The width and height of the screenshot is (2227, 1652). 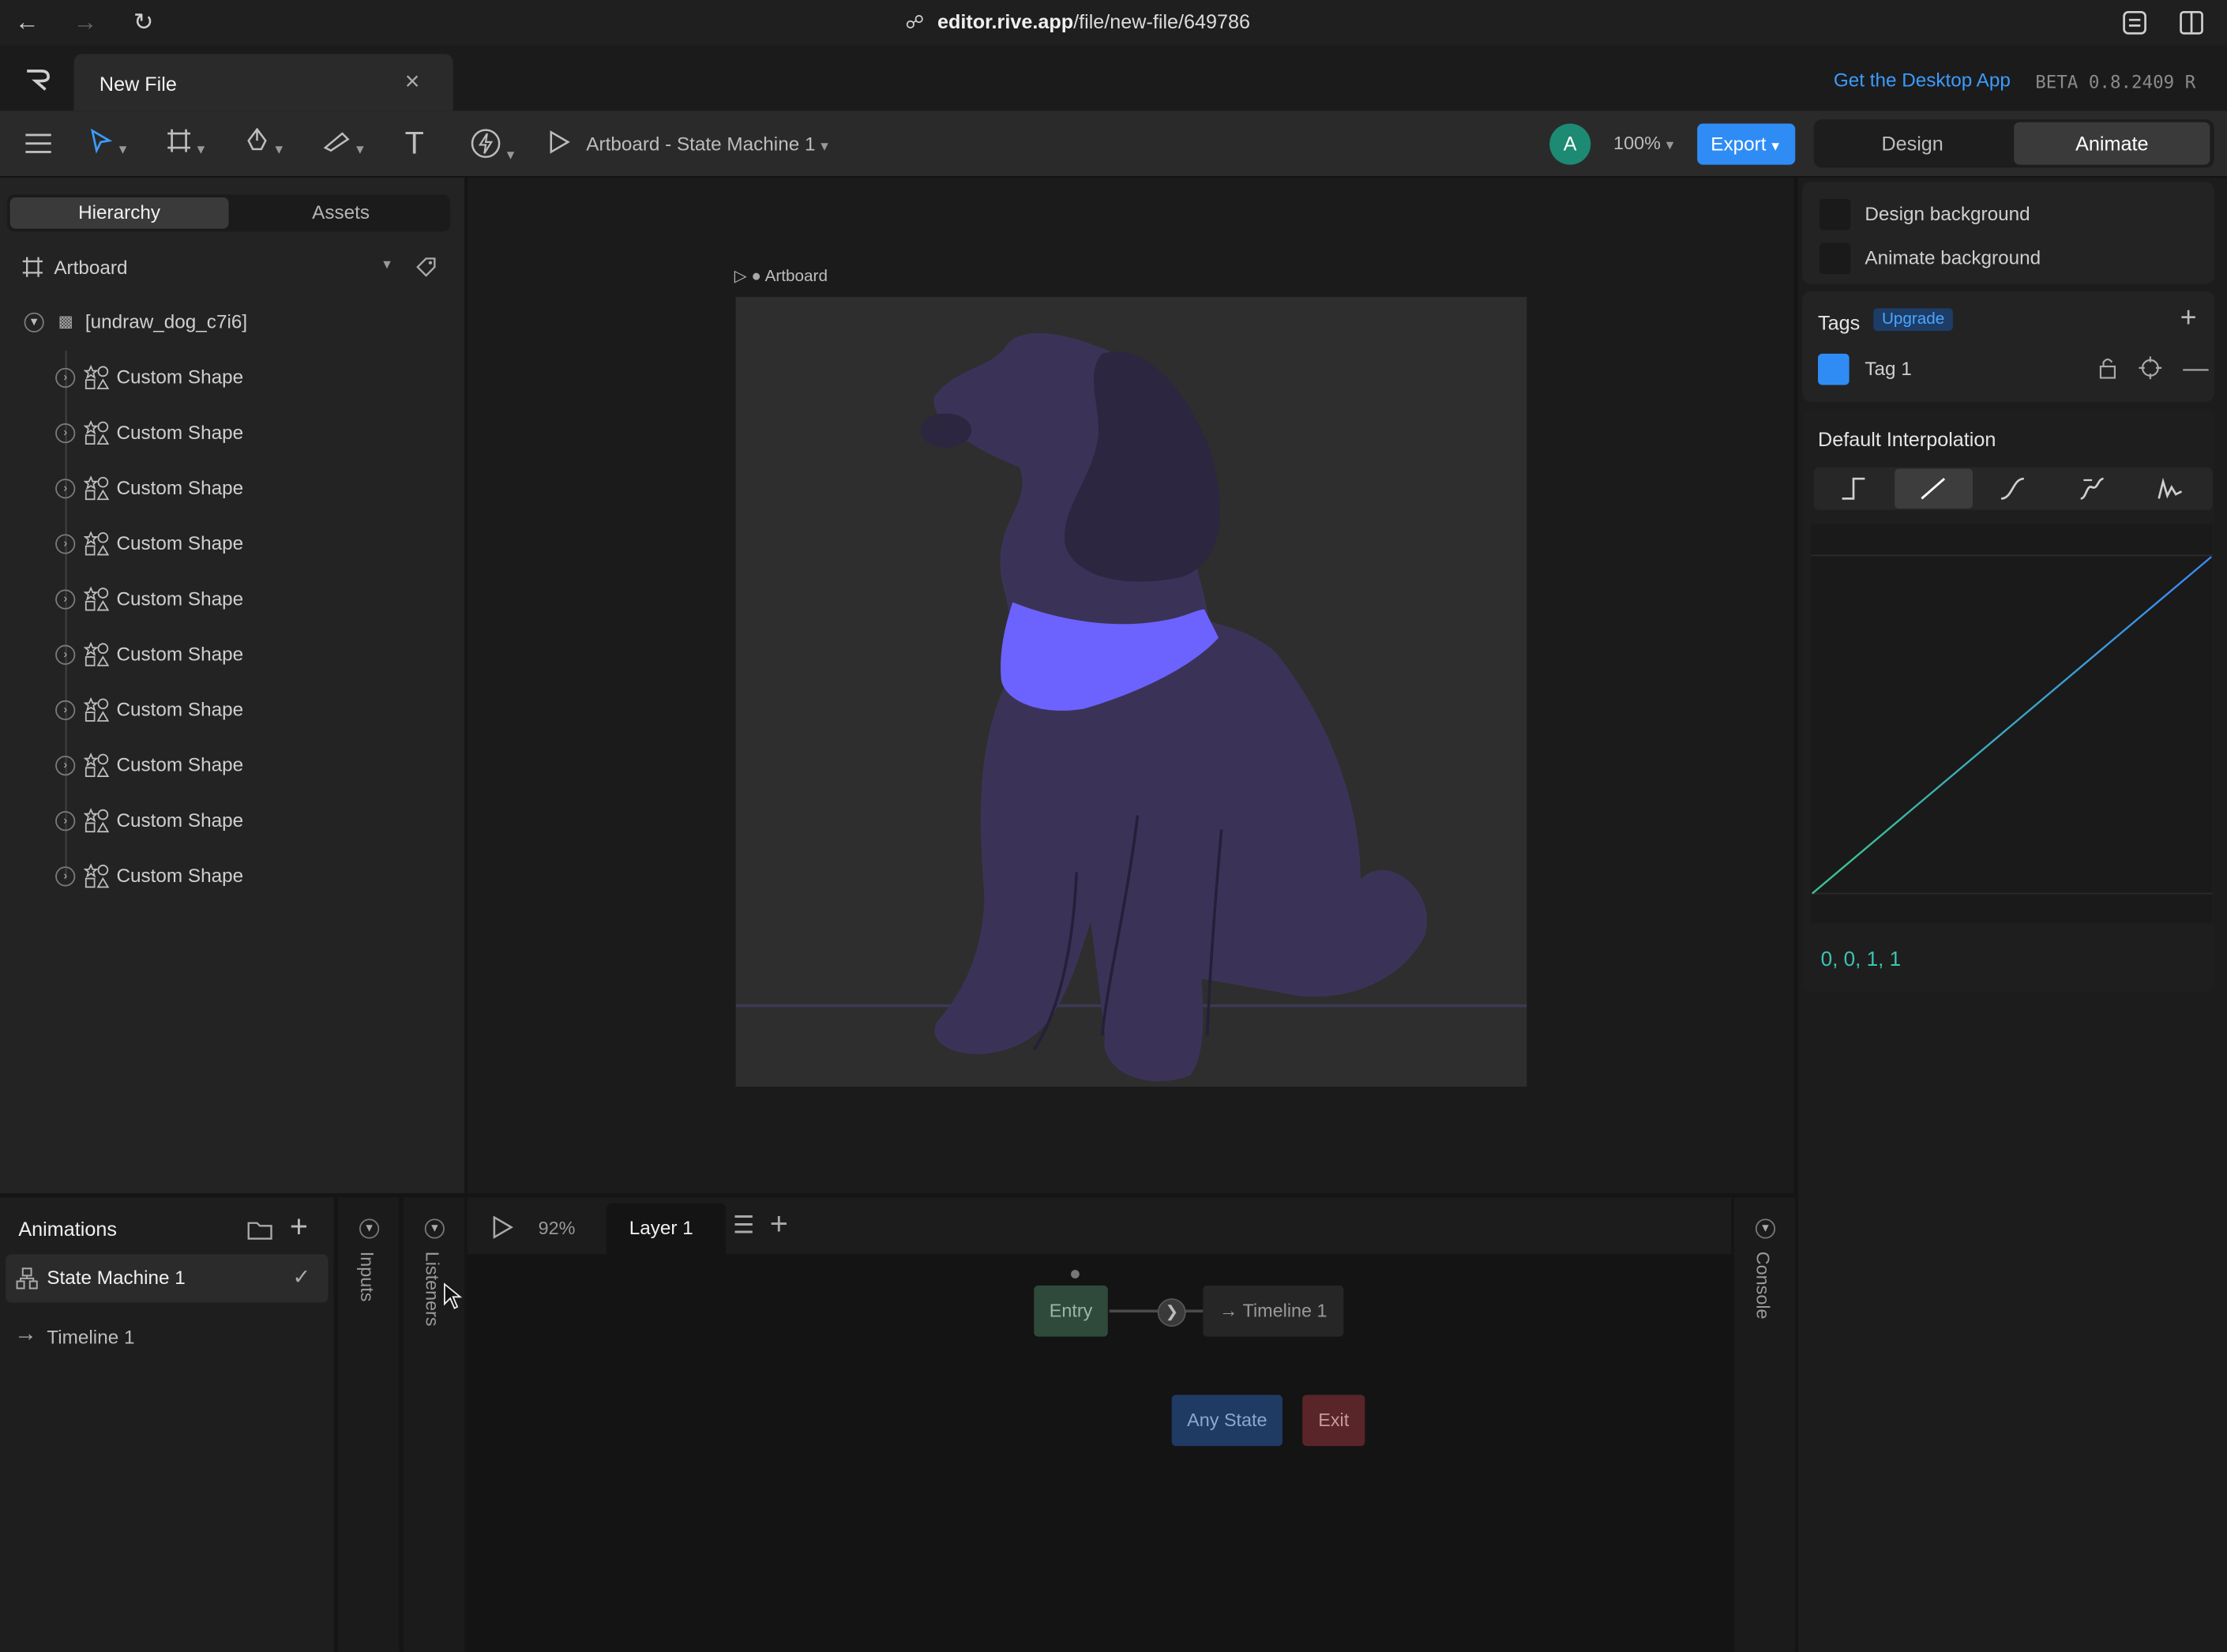 I want to click on collapse-toggle-icon: ▼, so click(x=34, y=322).